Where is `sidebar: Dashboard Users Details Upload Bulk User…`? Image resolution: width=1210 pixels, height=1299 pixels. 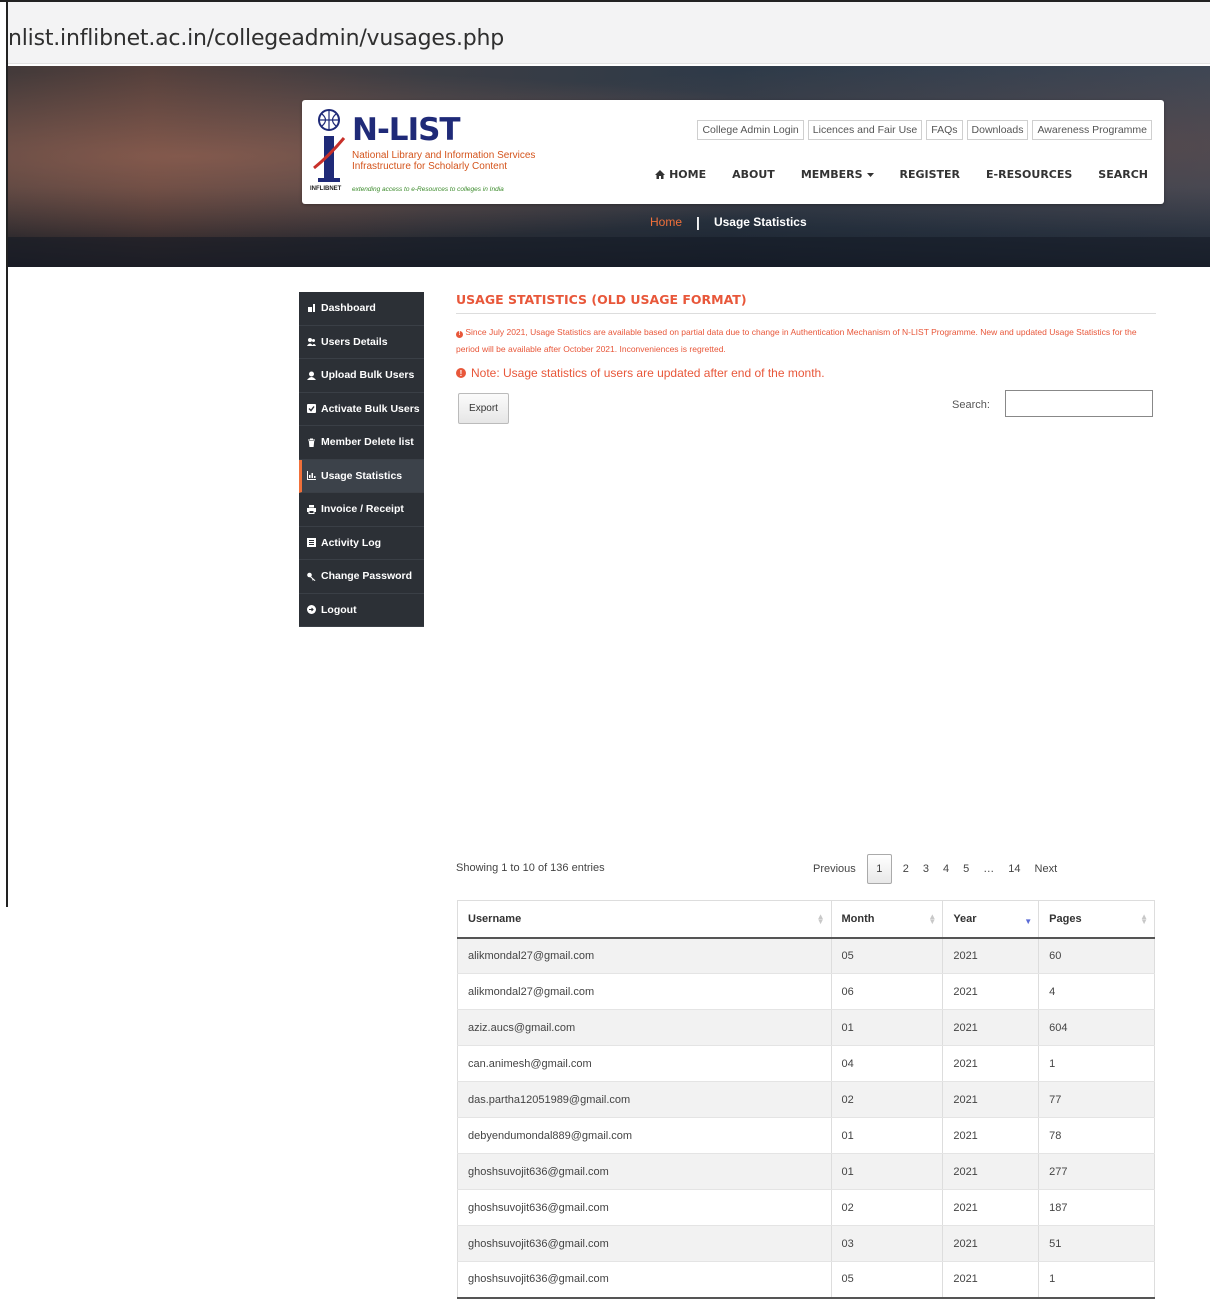
sidebar: Dashboard Users Details Upload Bulk User… is located at coordinates (361, 459).